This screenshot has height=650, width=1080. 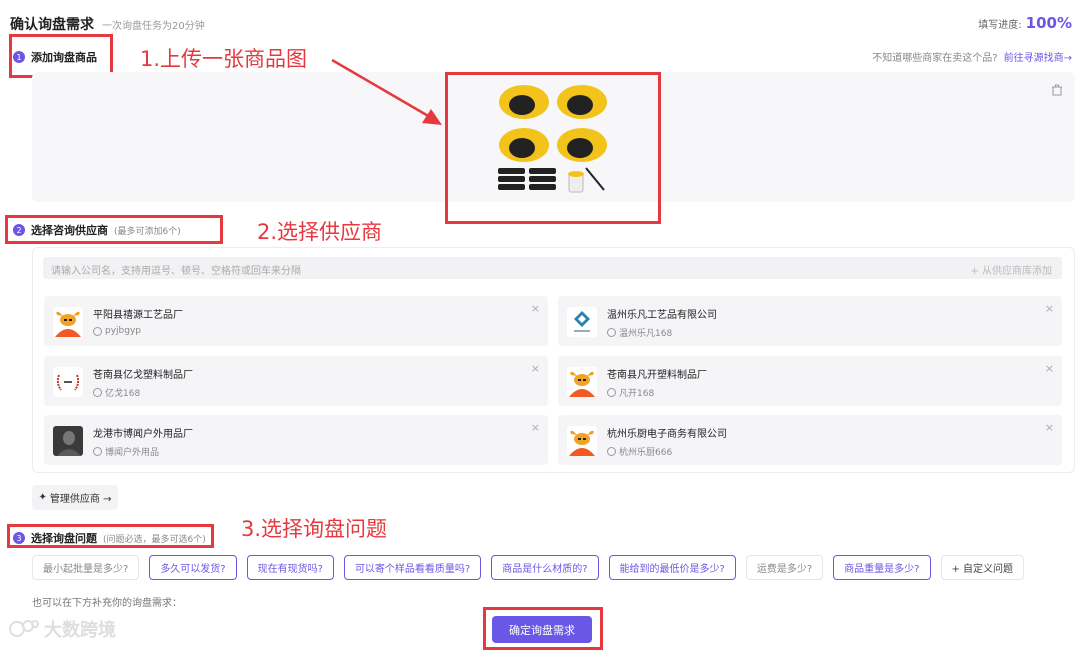 I want to click on step2-header: 2 选择咨询供应商 (最多可添加6个), so click(x=97, y=230).